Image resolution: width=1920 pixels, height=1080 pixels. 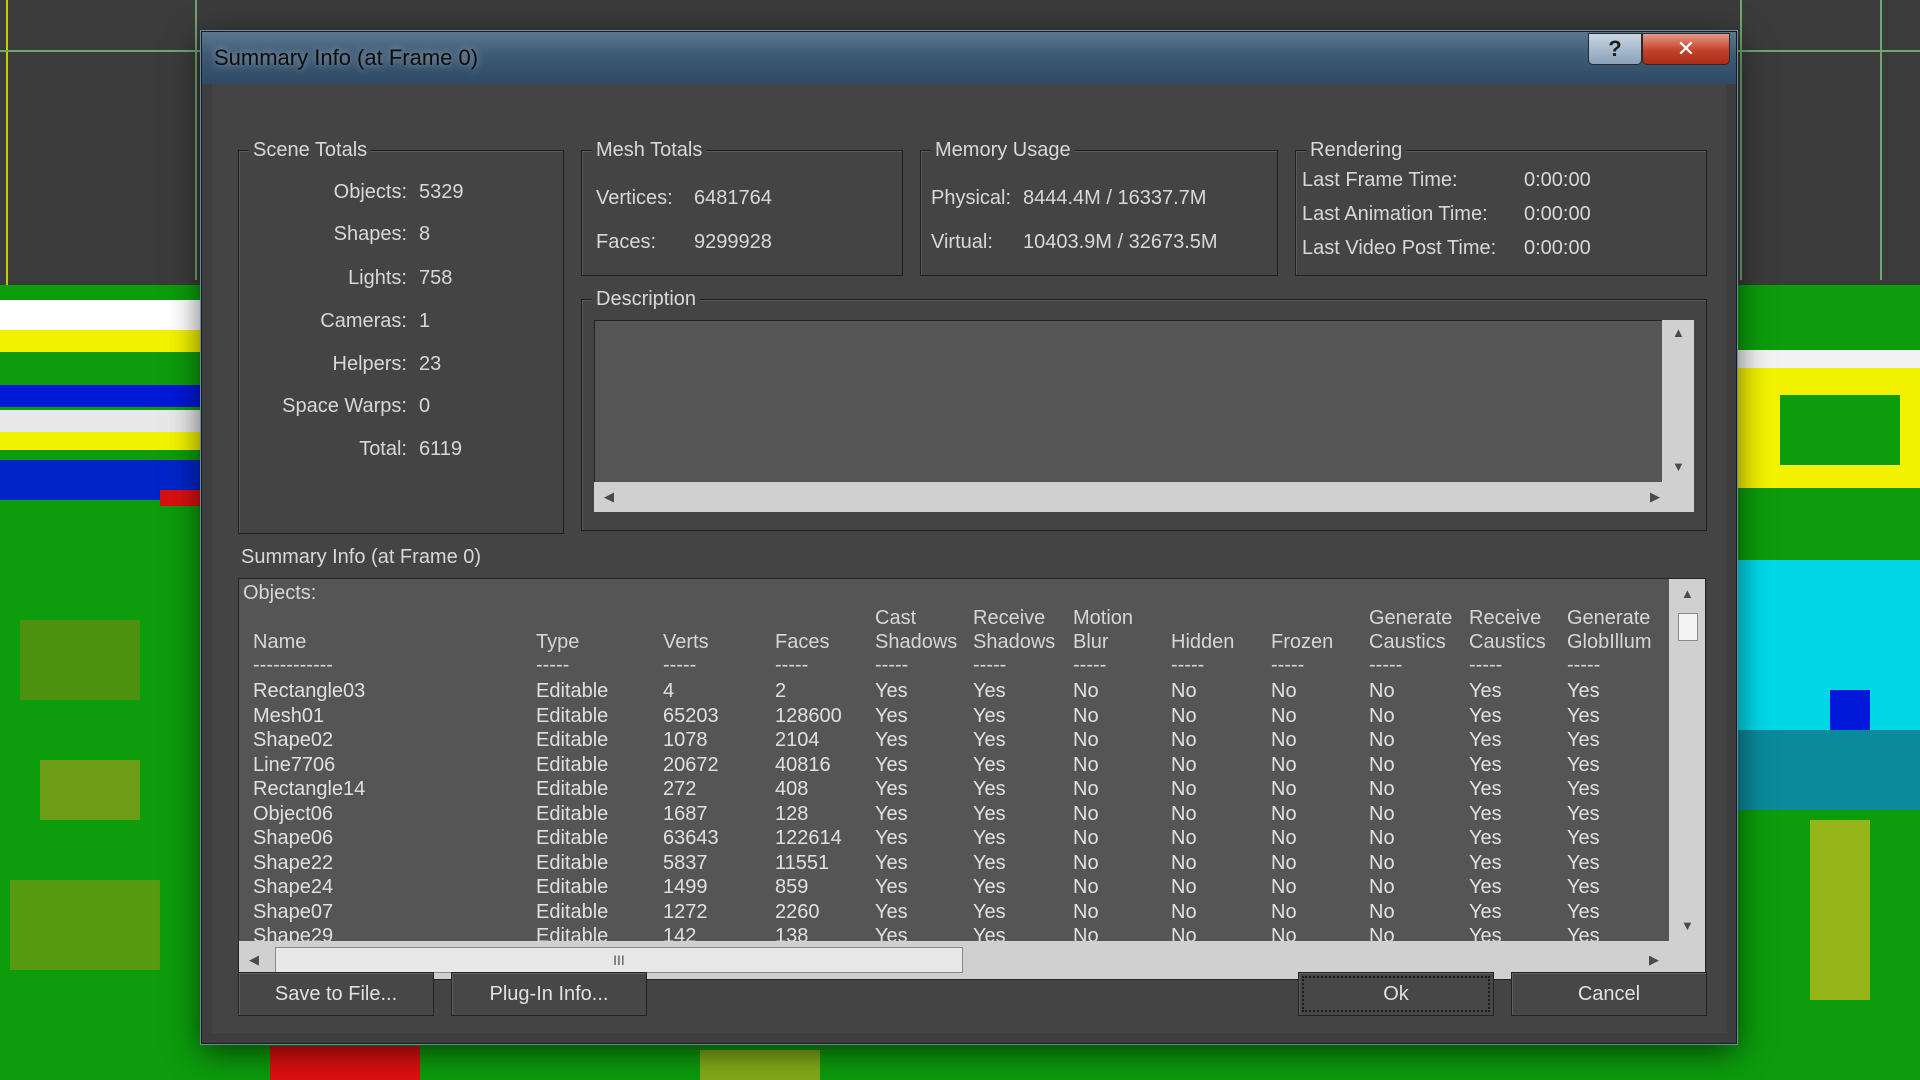 I want to click on column-header: Faces, so click(x=802, y=642).